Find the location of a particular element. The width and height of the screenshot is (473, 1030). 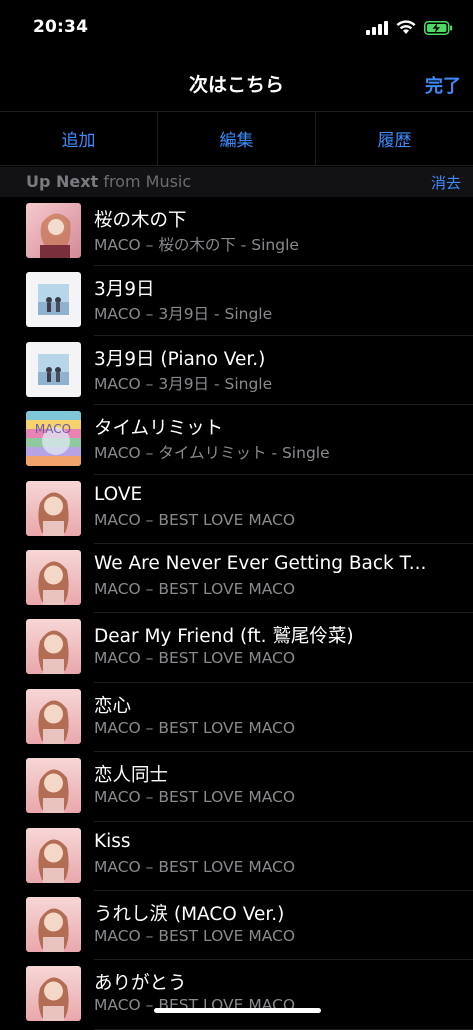

song-title: 3月9日 (Piano Ver.) is located at coordinates (180, 359).